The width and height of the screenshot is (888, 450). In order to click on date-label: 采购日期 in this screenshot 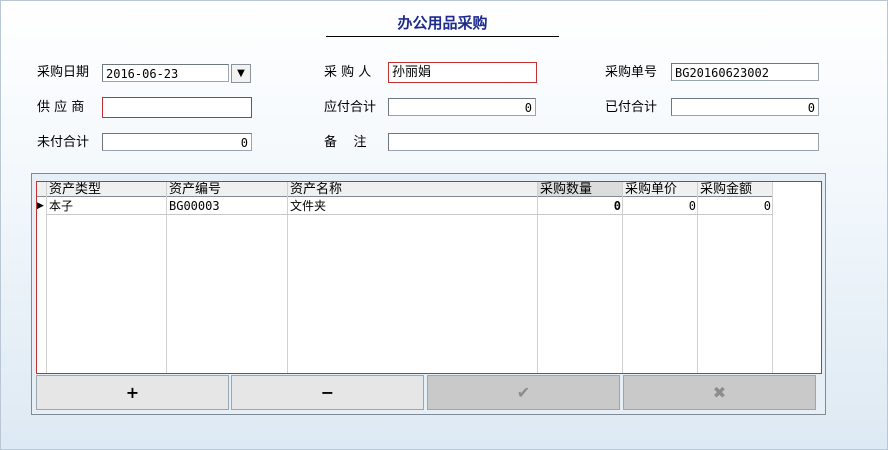, I will do `click(63, 72)`.